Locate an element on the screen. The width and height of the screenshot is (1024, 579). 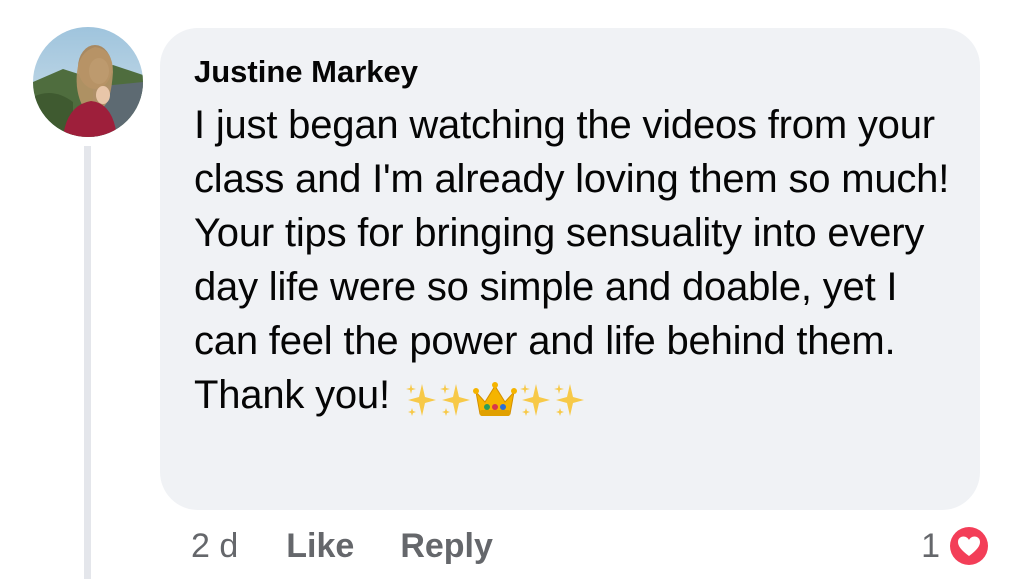
love-icon is located at coordinates (969, 546).